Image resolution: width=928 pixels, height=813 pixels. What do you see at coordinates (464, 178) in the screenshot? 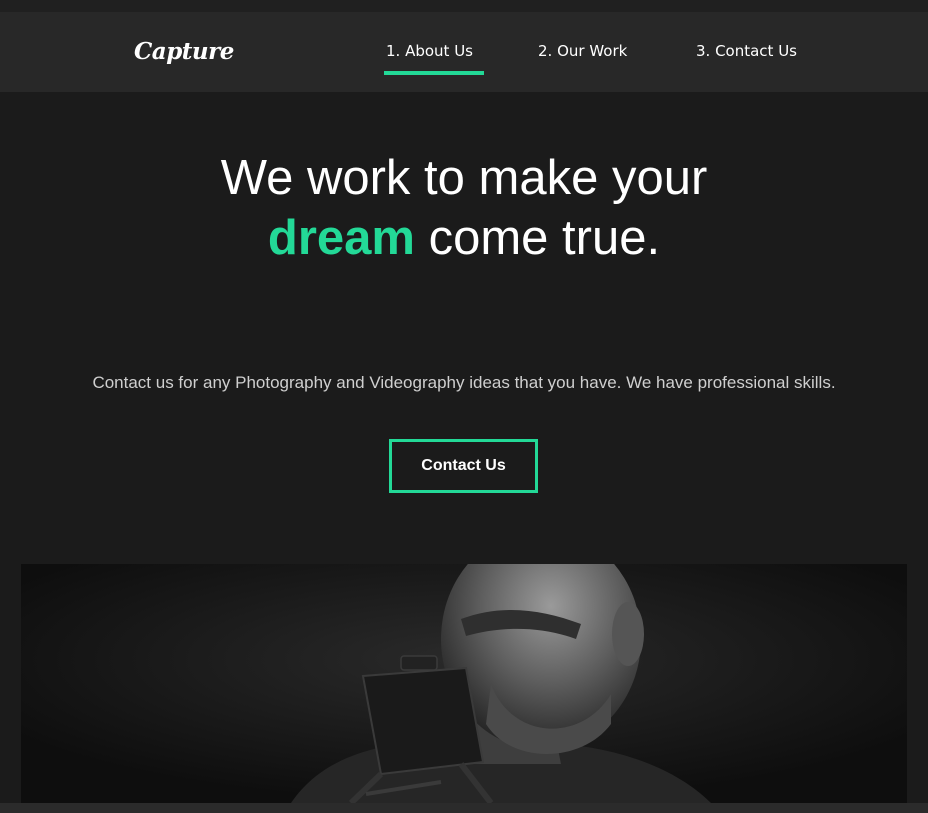
I see `hero-title-start: We work to make your` at bounding box center [464, 178].